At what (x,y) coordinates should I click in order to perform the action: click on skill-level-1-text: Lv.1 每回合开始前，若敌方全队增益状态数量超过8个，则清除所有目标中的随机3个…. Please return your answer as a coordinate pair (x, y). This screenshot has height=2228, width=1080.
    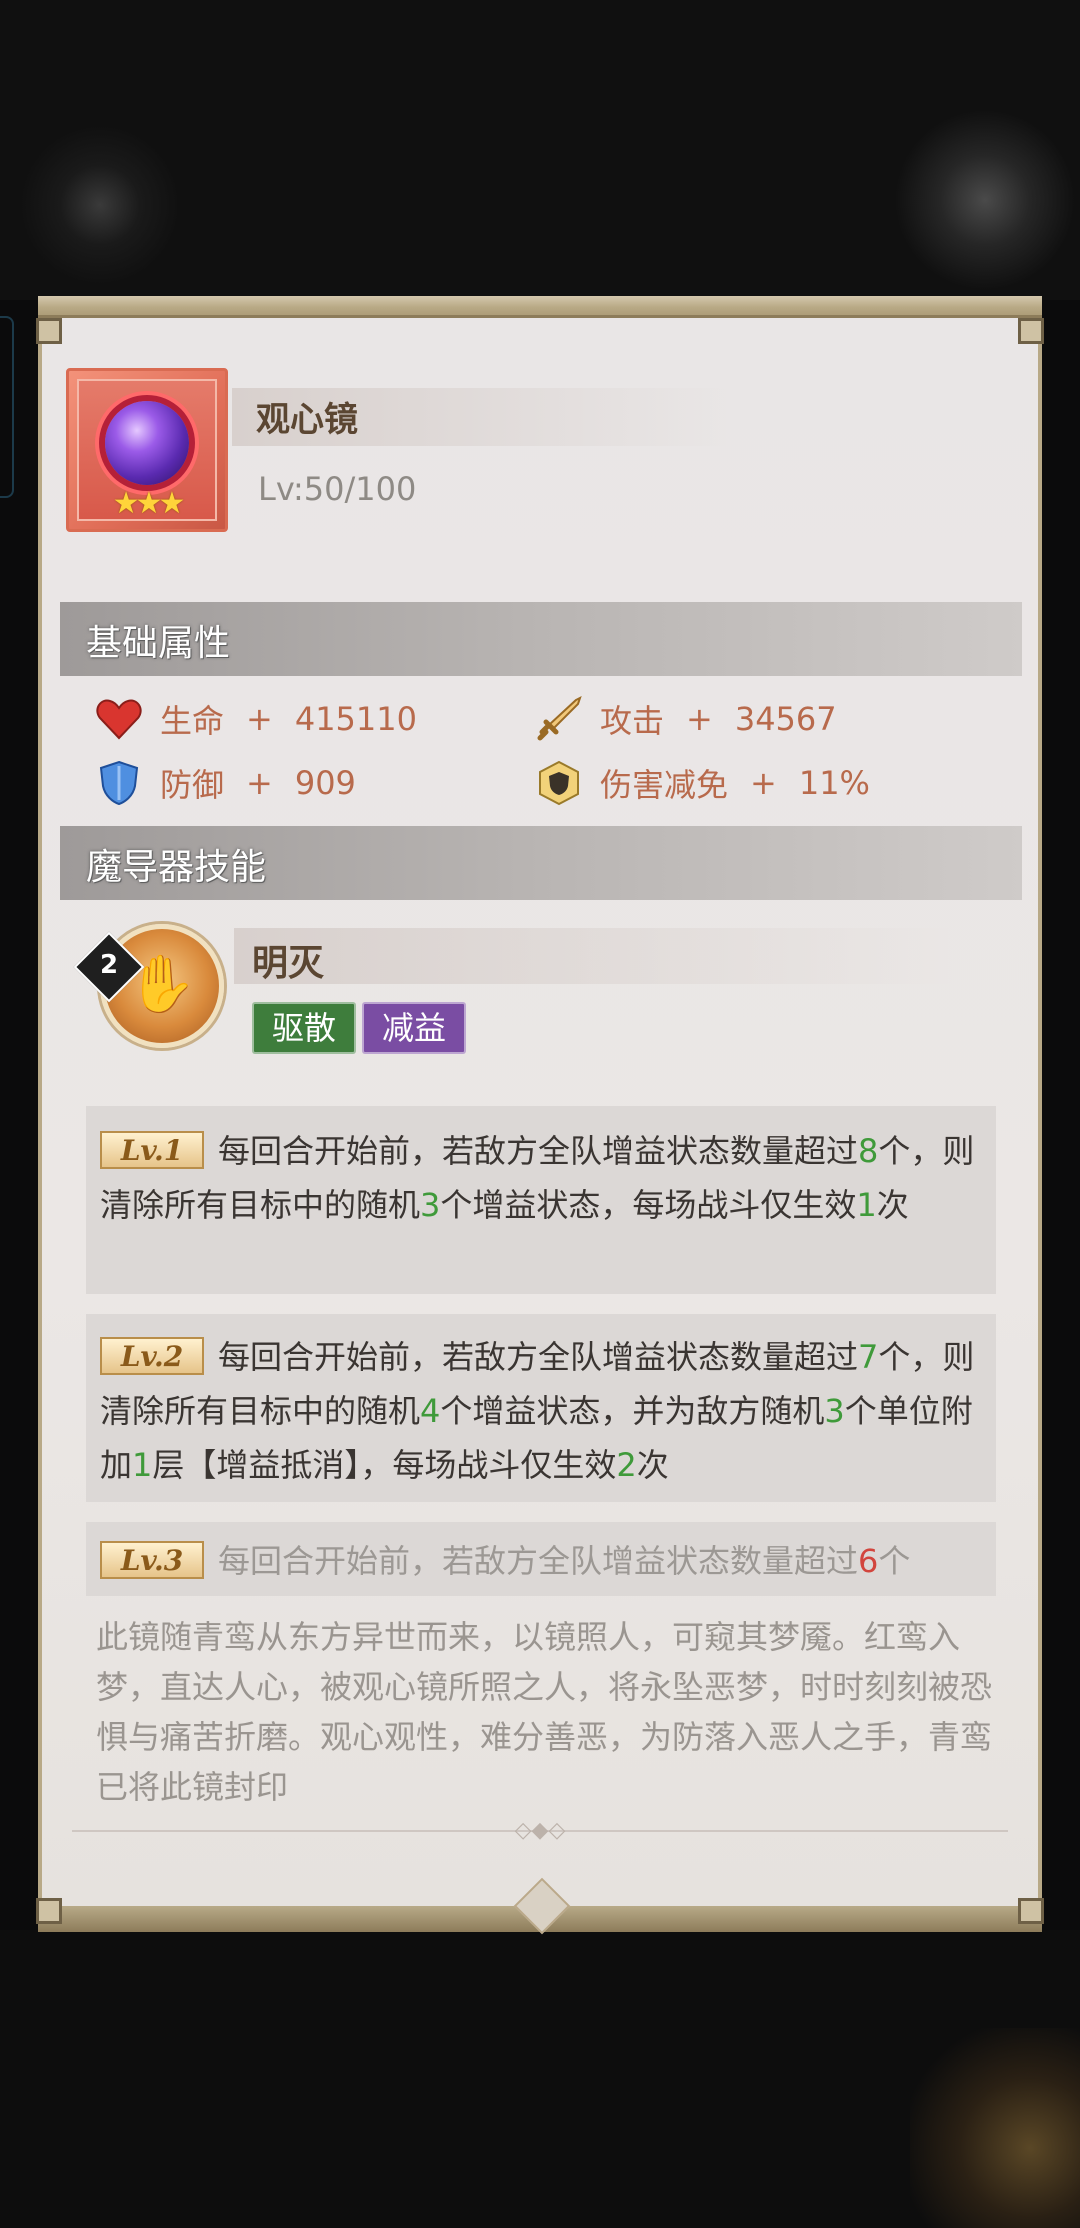
    Looking at the image, I should click on (540, 1178).